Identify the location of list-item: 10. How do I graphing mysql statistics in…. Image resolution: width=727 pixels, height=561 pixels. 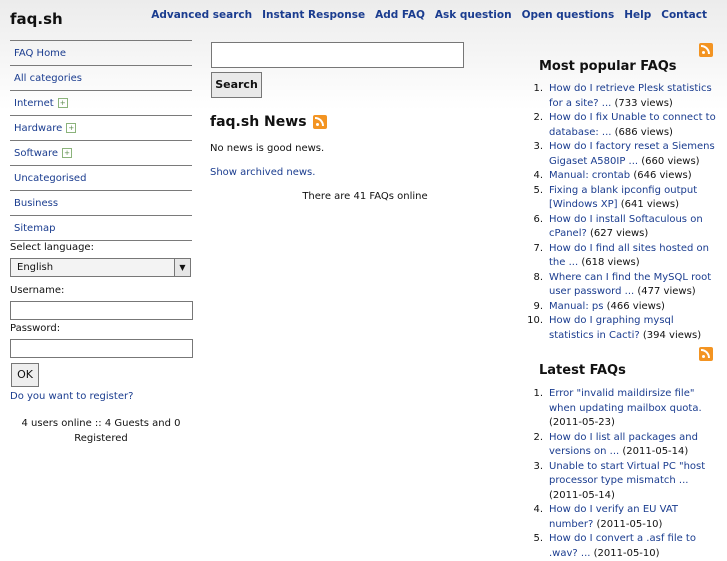
(614, 328).